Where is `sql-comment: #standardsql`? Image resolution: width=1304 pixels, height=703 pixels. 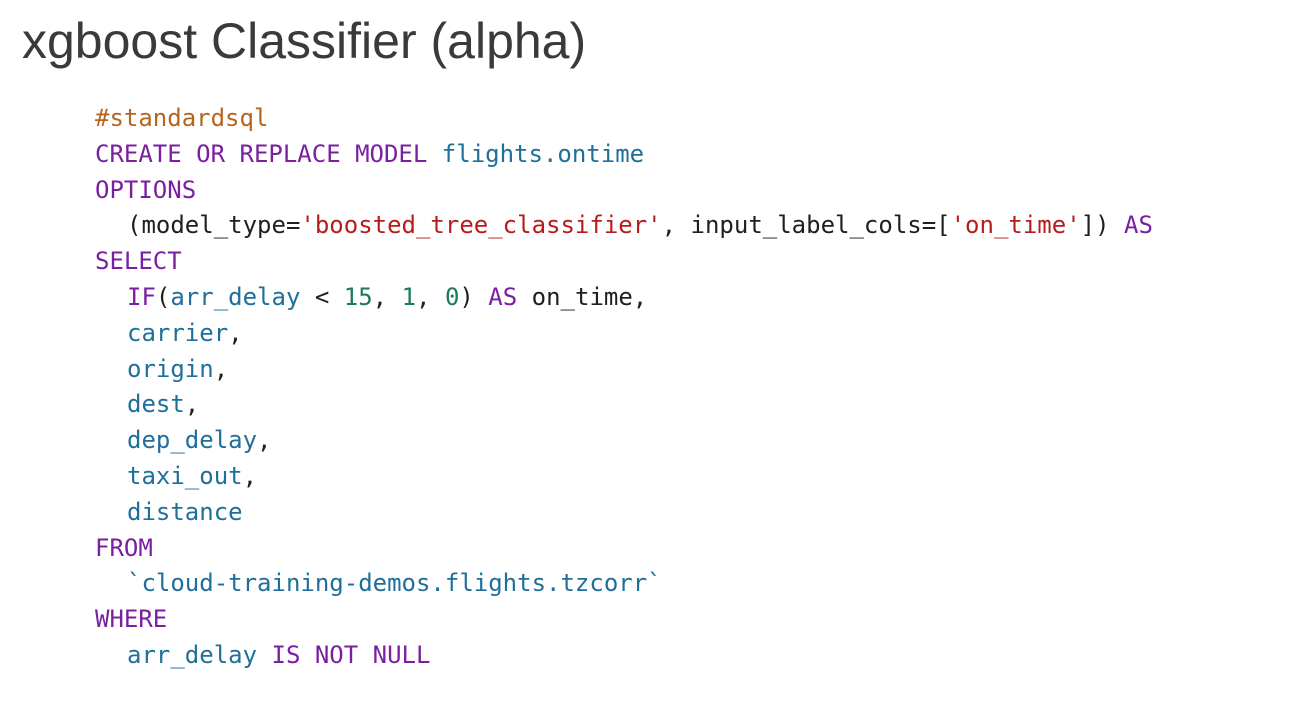 sql-comment: #standardsql is located at coordinates (182, 118).